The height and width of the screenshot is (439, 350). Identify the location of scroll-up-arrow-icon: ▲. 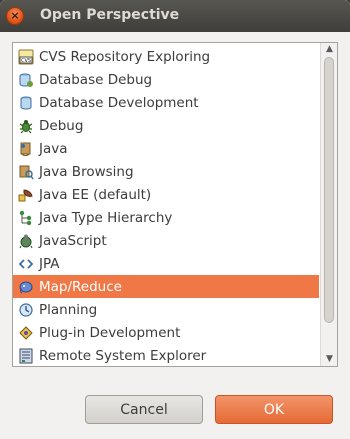
(329, 49).